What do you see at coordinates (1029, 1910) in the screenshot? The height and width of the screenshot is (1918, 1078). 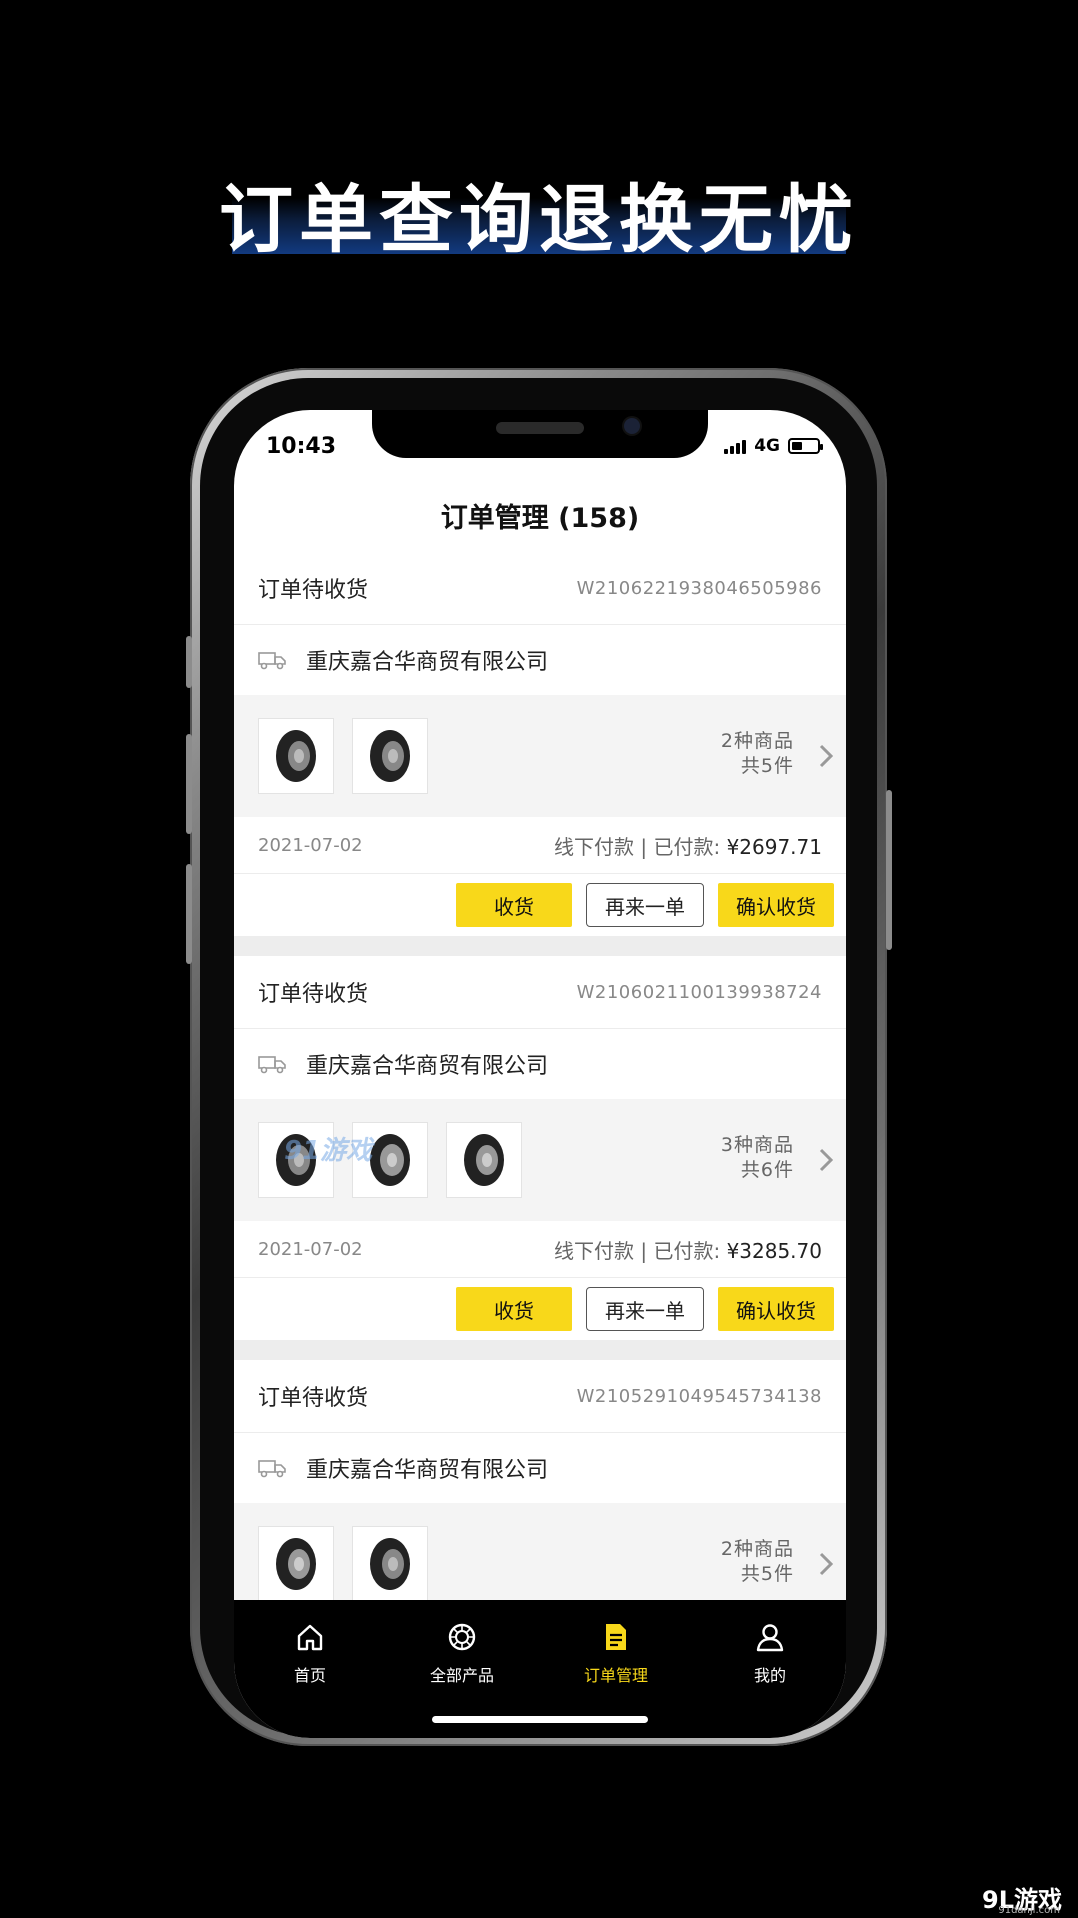 I see `corner-site: 91danji.com` at bounding box center [1029, 1910].